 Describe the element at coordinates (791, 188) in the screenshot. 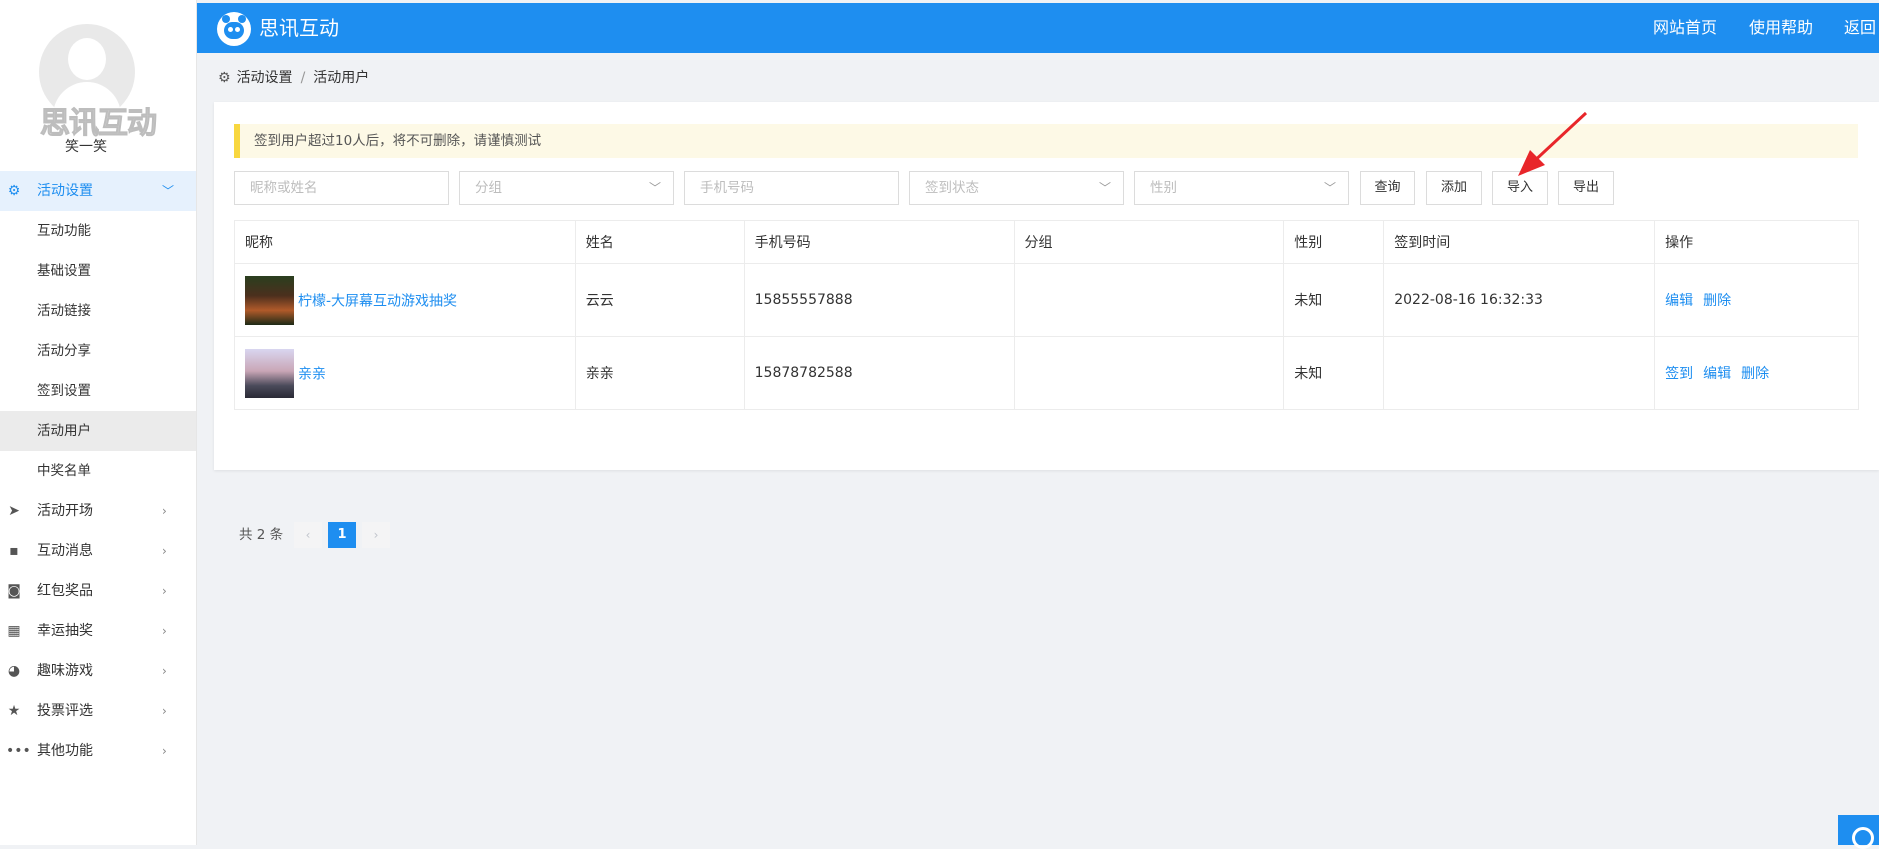

I see `phone-search-input: 手机号码` at that location.